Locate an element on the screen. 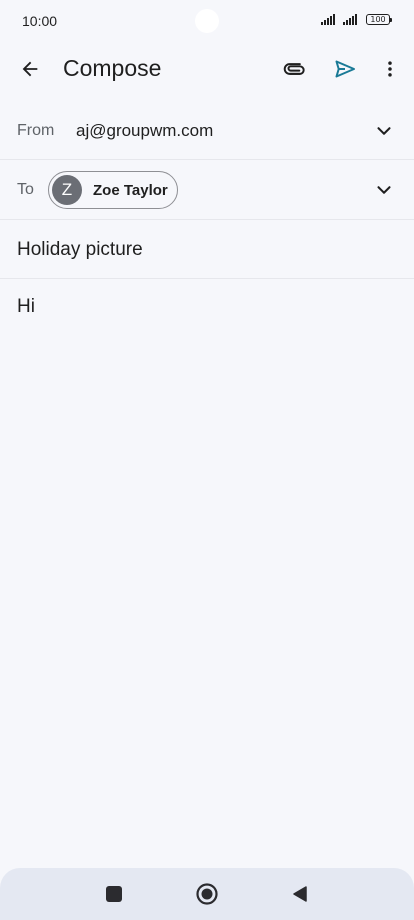 This screenshot has width=414, height=920. status-icons: 100 is located at coordinates (356, 19).